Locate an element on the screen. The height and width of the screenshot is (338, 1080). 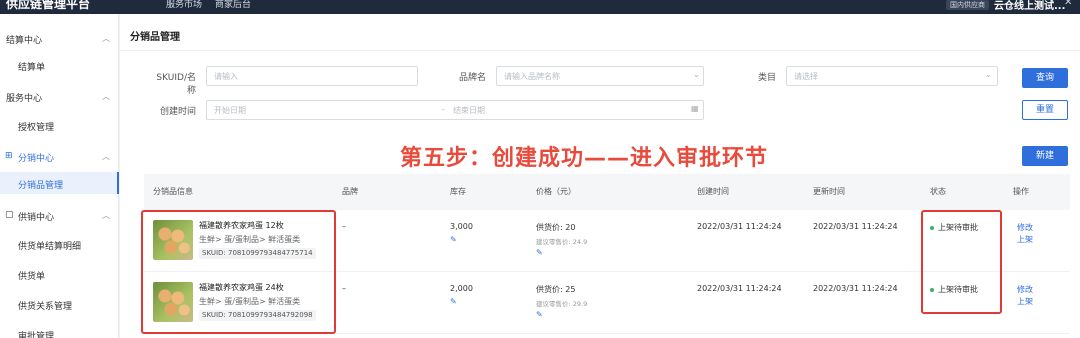
sidebar-item-label: 供货关系管理 is located at coordinates (45, 307).